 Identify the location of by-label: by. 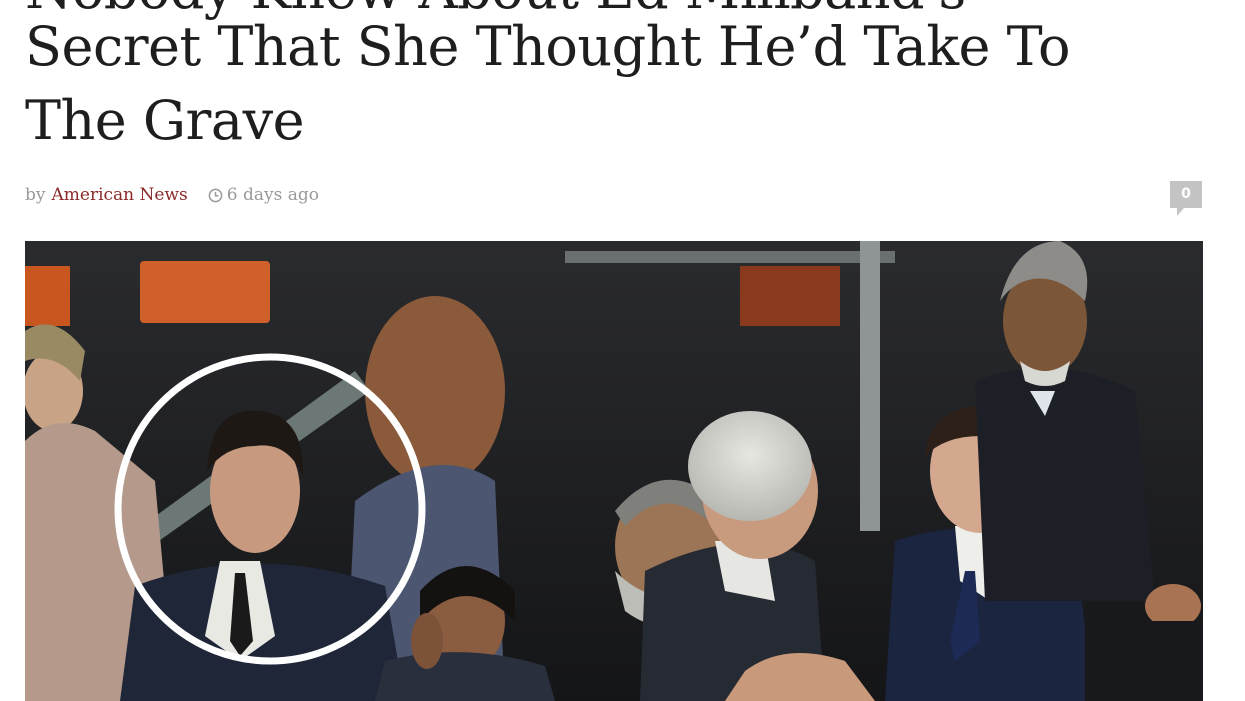
(35, 195).